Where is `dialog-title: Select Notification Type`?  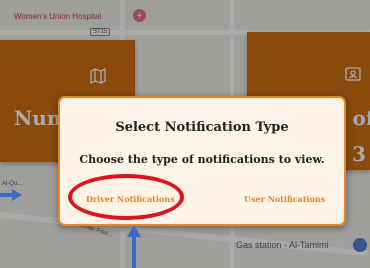 dialog-title: Select Notification Type is located at coordinates (202, 127).